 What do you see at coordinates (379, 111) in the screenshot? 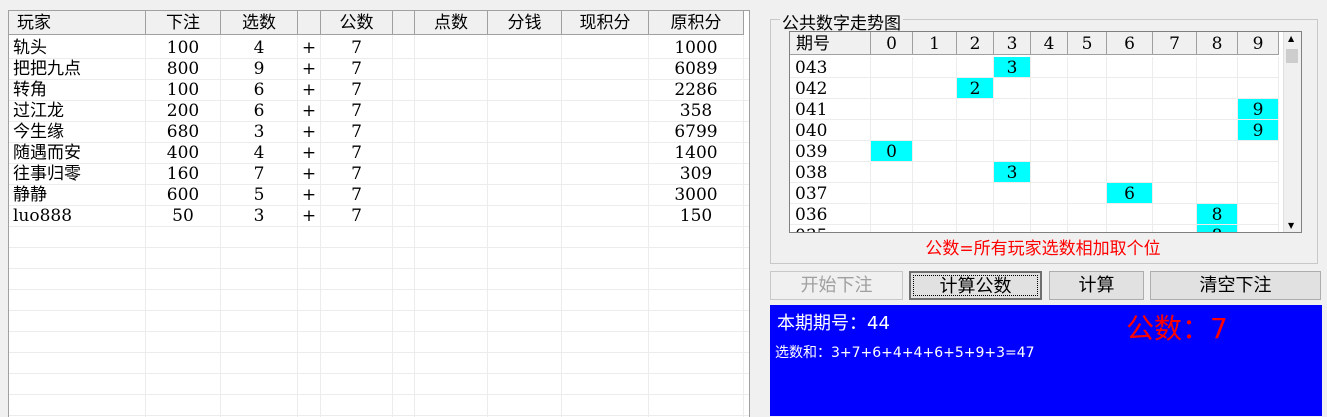
I see `table-row: 过江龙 200 6 +7 358` at bounding box center [379, 111].